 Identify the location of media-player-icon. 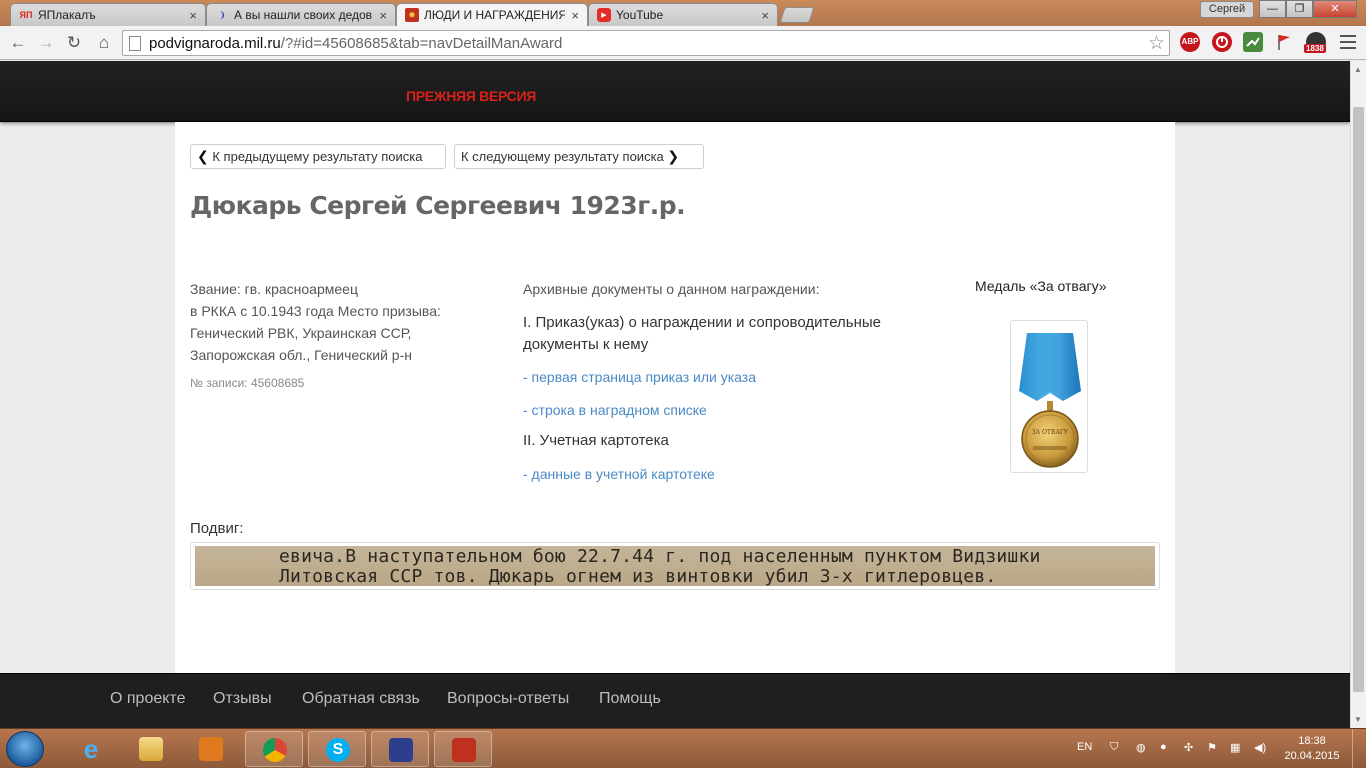
(211, 749).